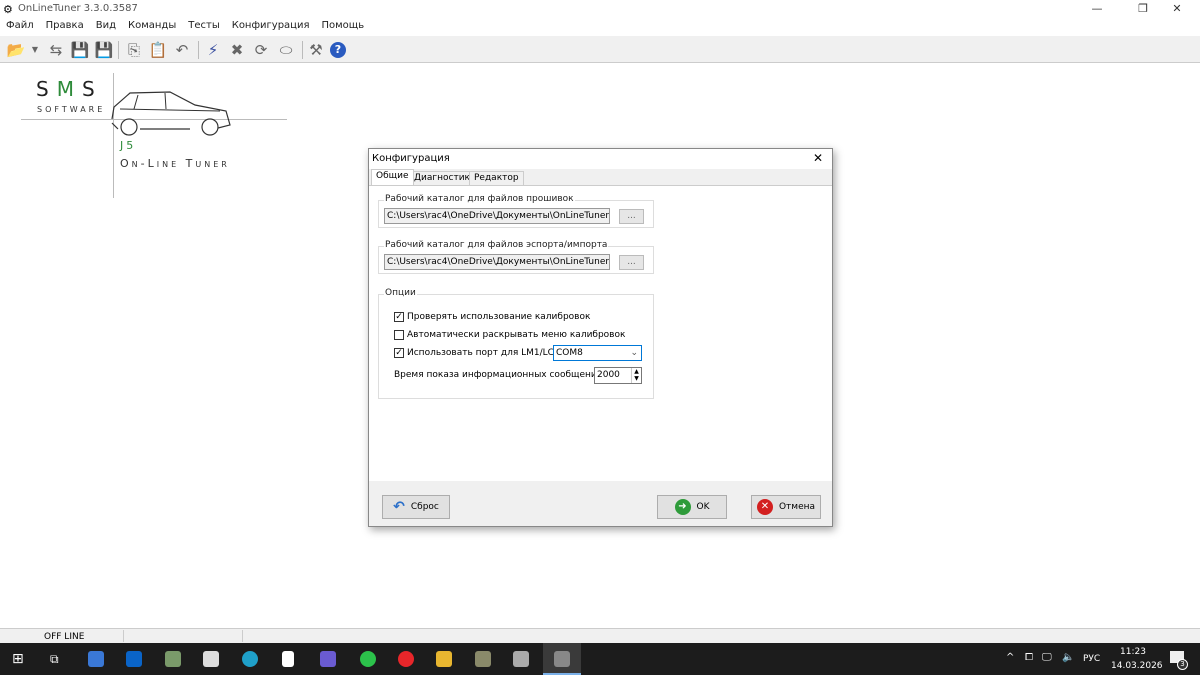  Describe the element at coordinates (16, 50) in the screenshot. I see `open-folder-icon: 📂` at that location.